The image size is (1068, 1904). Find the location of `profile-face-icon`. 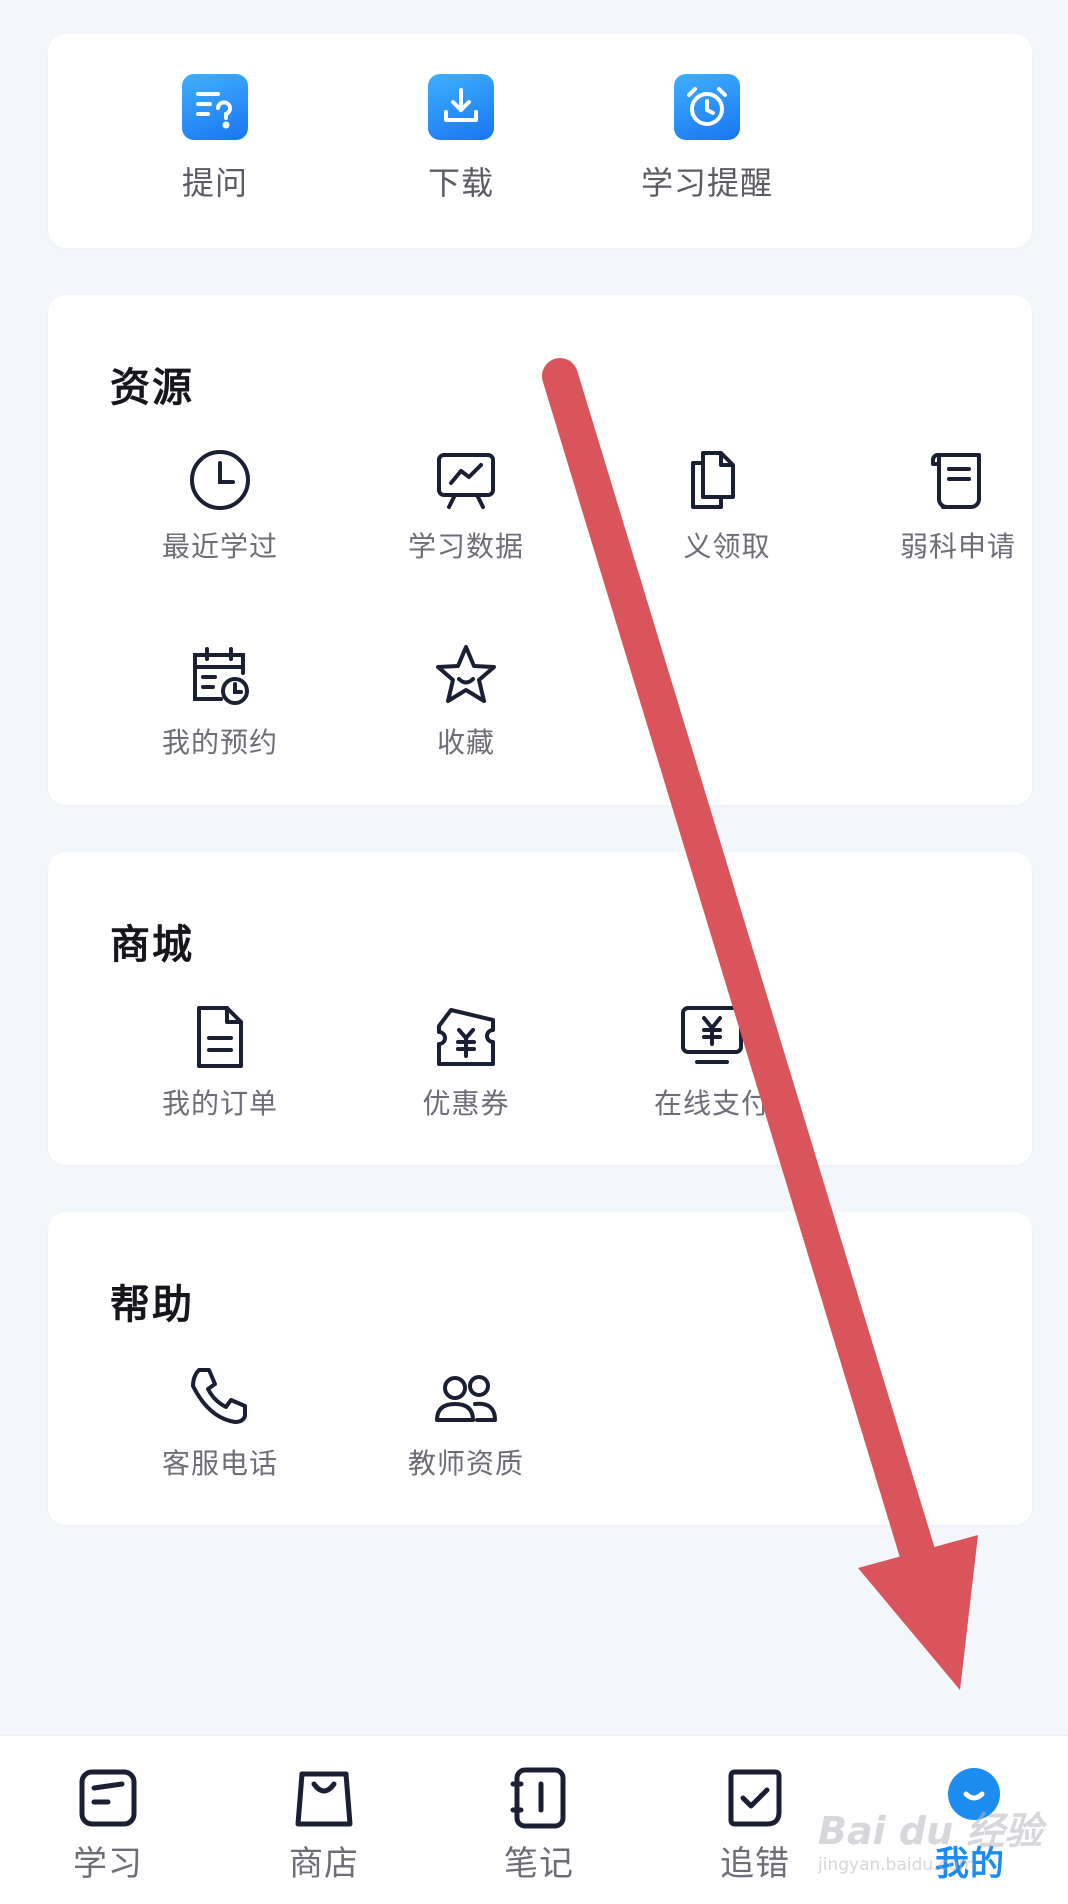

profile-face-icon is located at coordinates (974, 1794).